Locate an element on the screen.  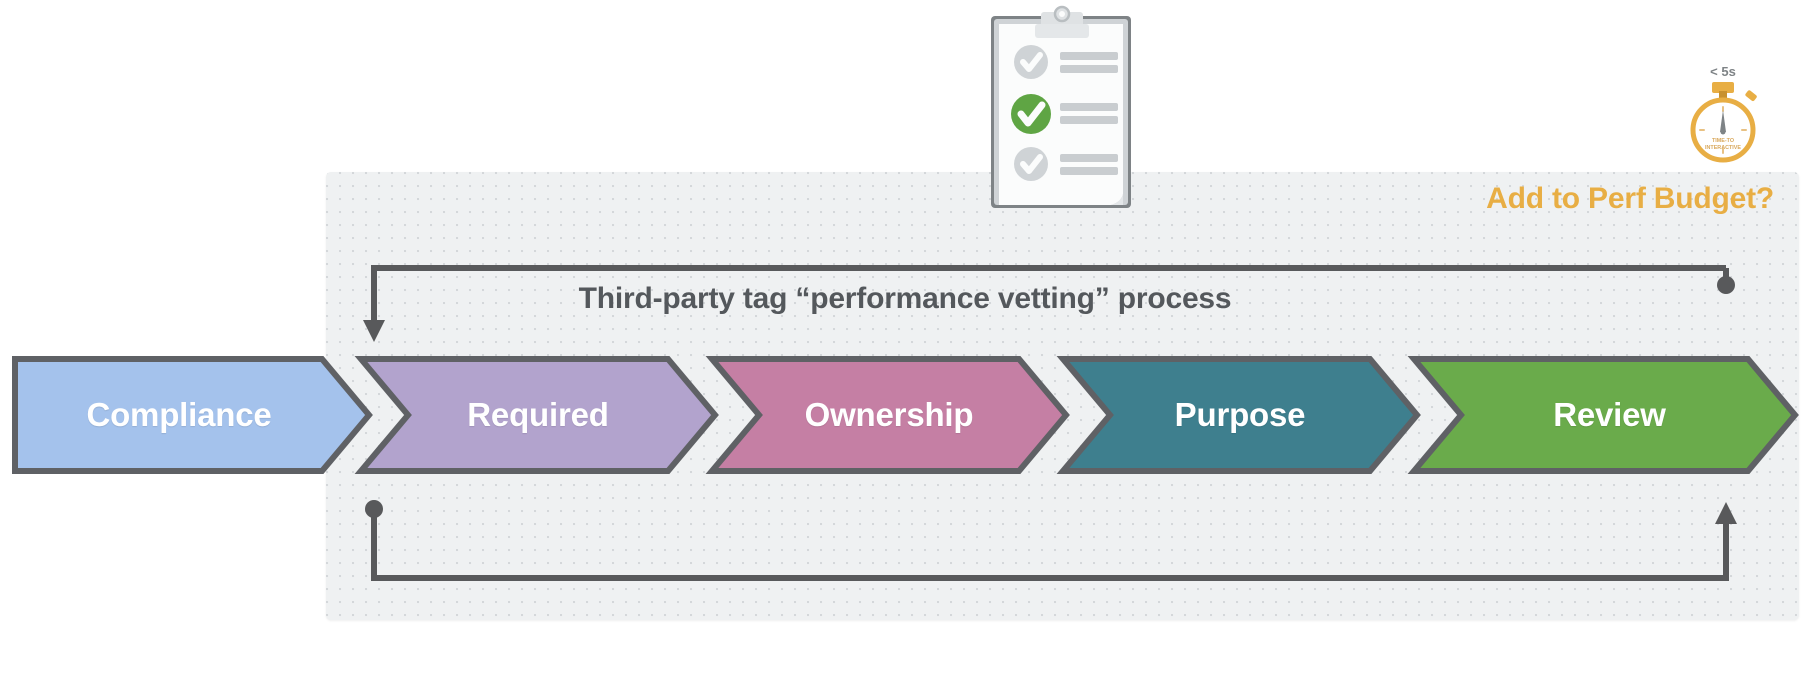
clipboard-icon is located at coordinates (1061, 113).